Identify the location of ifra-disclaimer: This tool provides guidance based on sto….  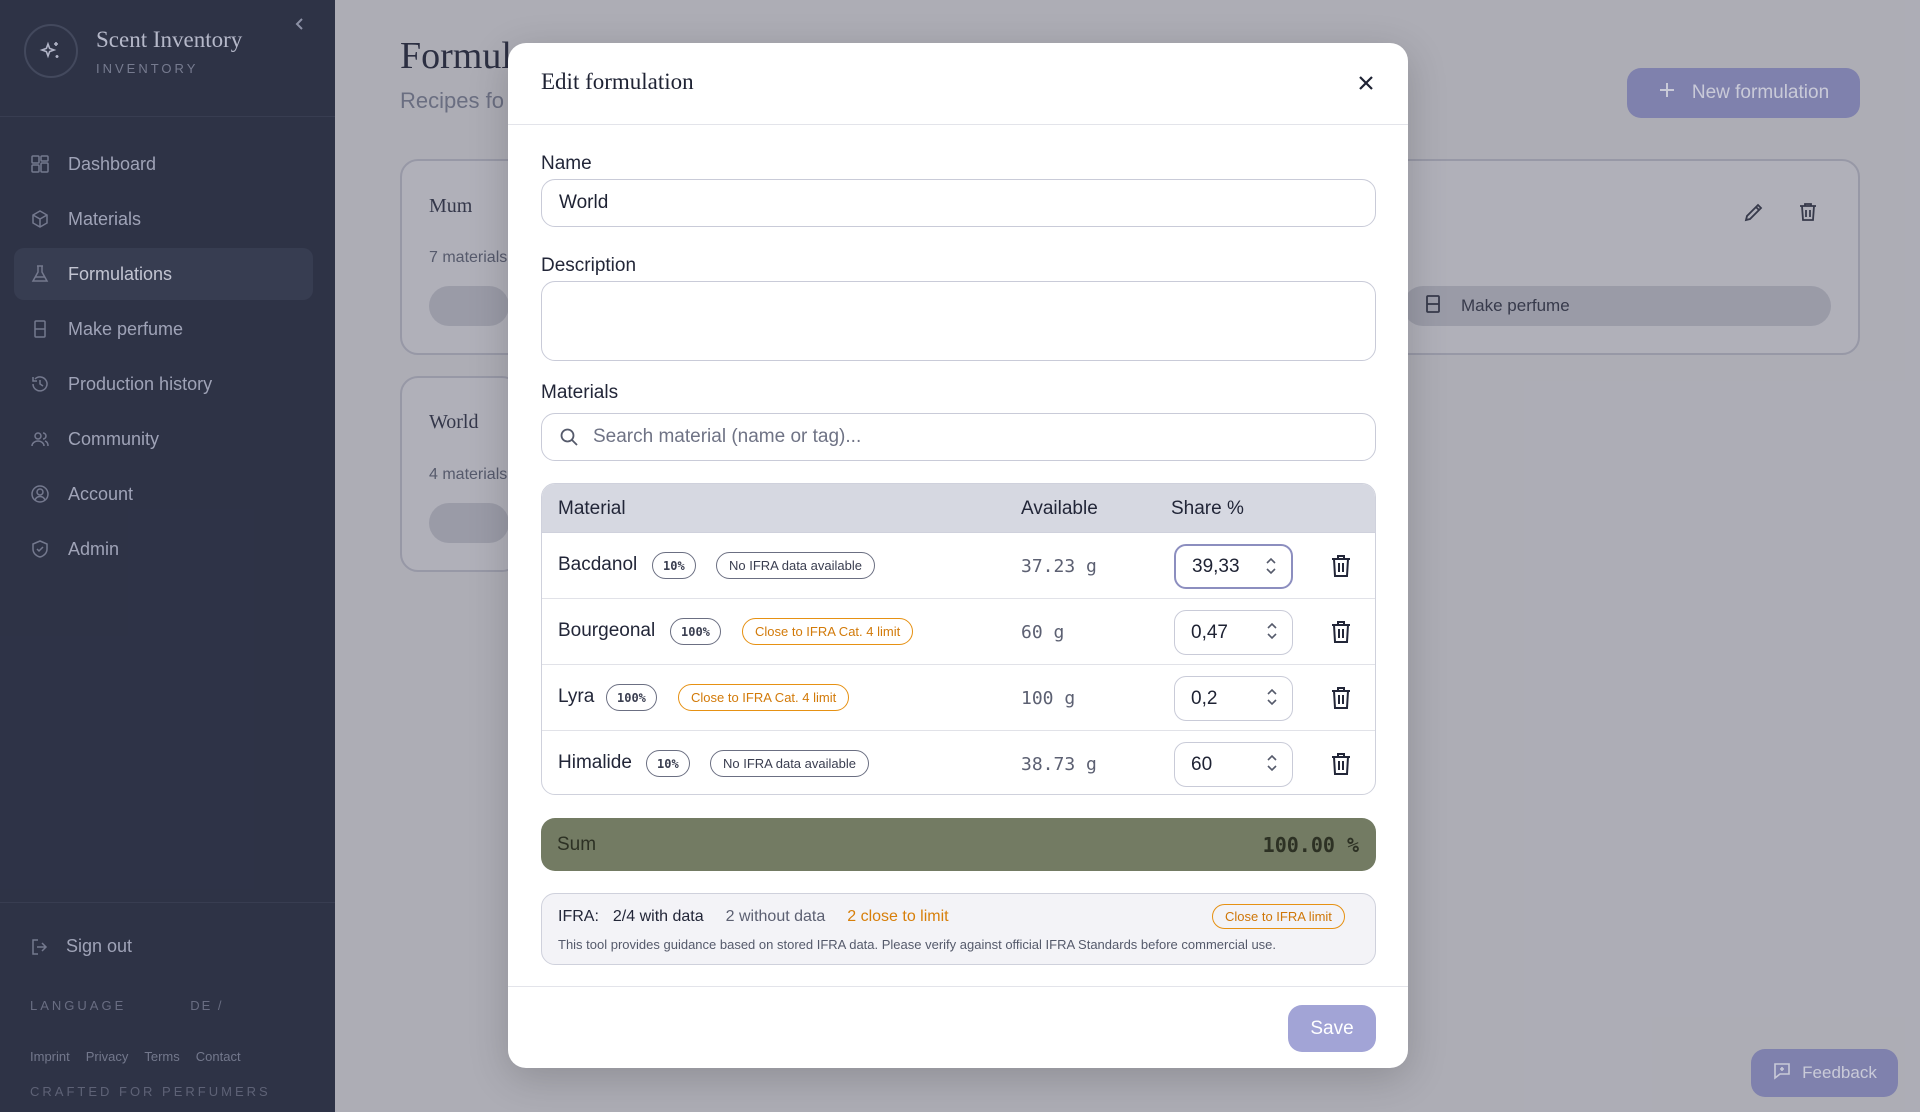
(917, 944).